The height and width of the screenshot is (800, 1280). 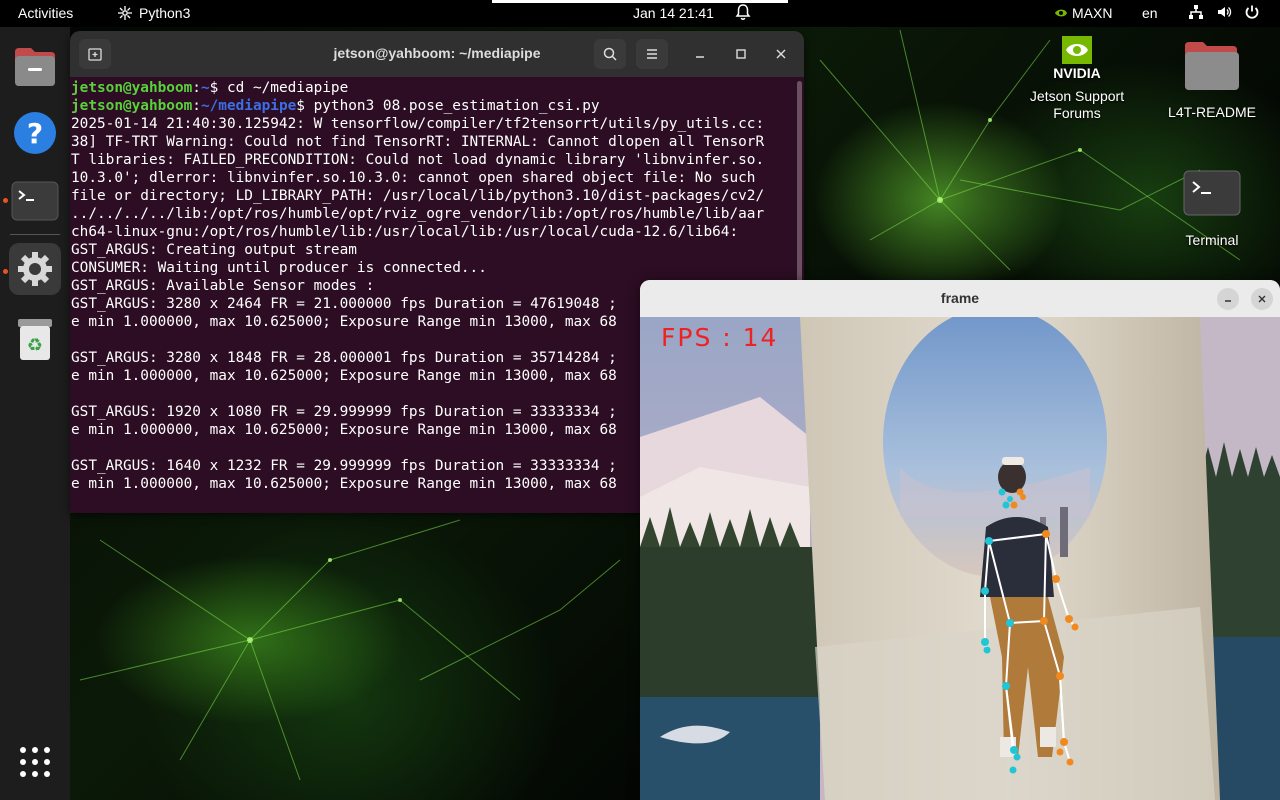 What do you see at coordinates (1196, 12) in the screenshot?
I see `network-icon` at bounding box center [1196, 12].